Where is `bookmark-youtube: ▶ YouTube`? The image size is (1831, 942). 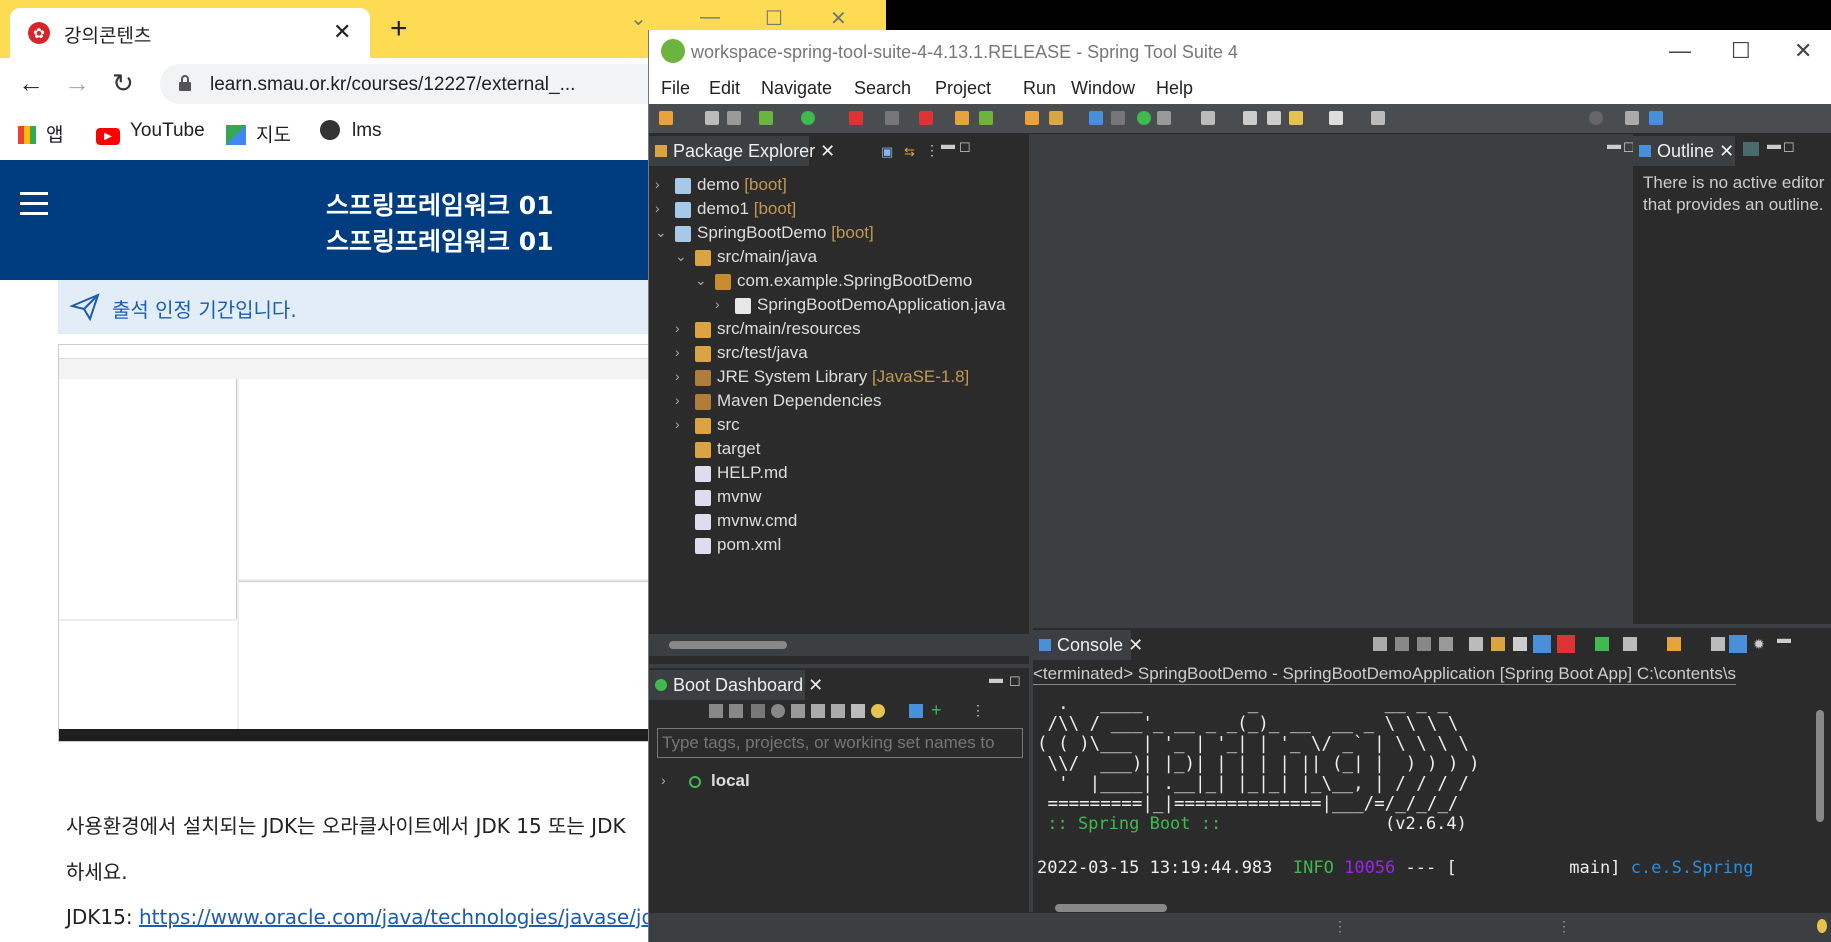
bookmark-youtube: ▶ YouTube is located at coordinates (150, 132).